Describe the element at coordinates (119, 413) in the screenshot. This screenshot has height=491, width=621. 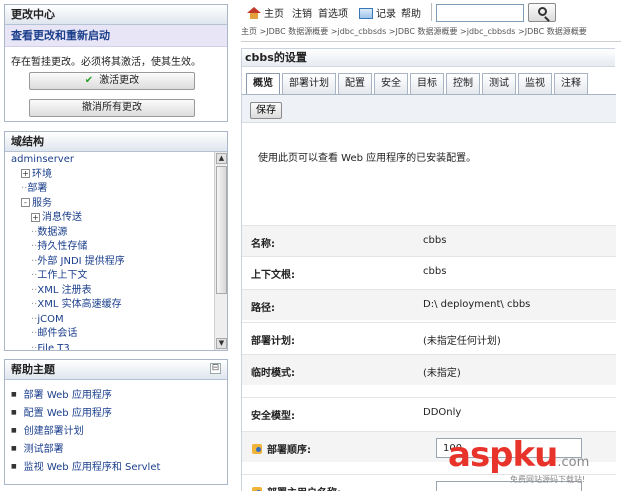
I see `help-topic-link: 配置 Web 应用程序` at that location.